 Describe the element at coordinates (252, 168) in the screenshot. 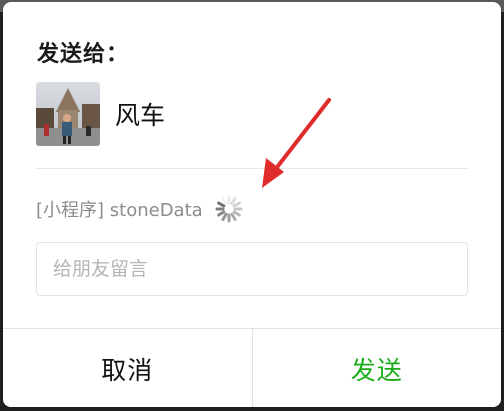

I see `divider` at that location.